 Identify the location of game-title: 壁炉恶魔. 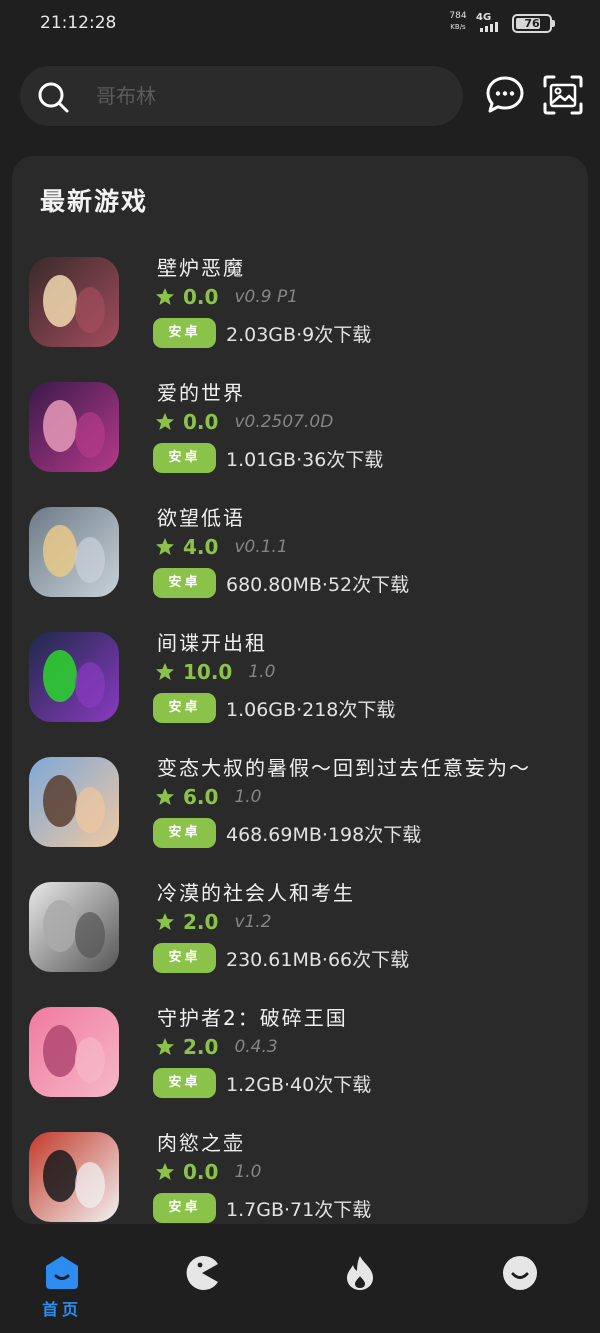
(201, 266).